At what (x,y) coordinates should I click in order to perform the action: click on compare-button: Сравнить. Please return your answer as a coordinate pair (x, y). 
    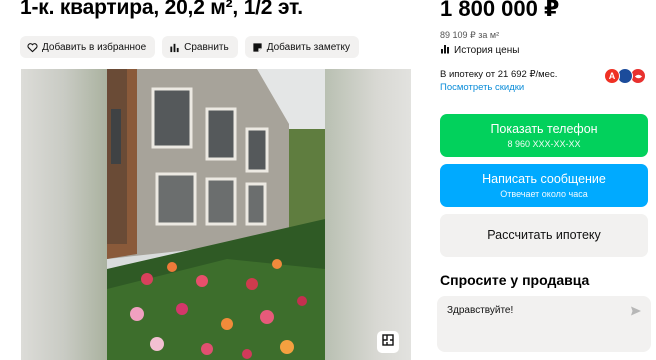
    Looking at the image, I should click on (200, 47).